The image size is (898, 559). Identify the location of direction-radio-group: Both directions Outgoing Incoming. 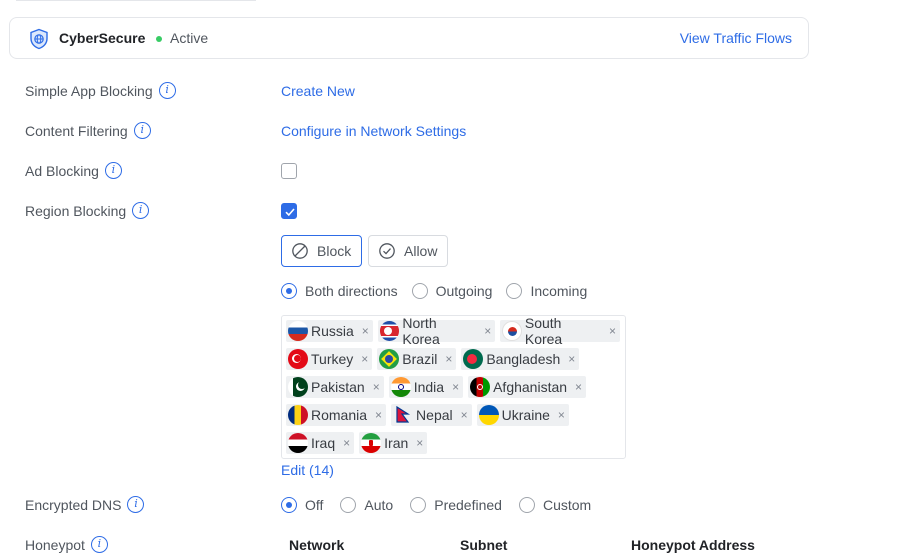
(441, 291).